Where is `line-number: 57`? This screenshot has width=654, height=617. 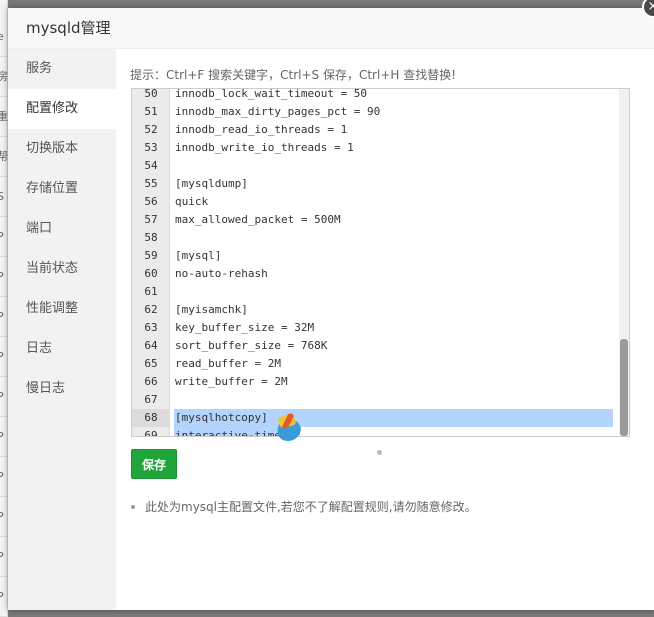
line-number: 57 is located at coordinates (151, 219).